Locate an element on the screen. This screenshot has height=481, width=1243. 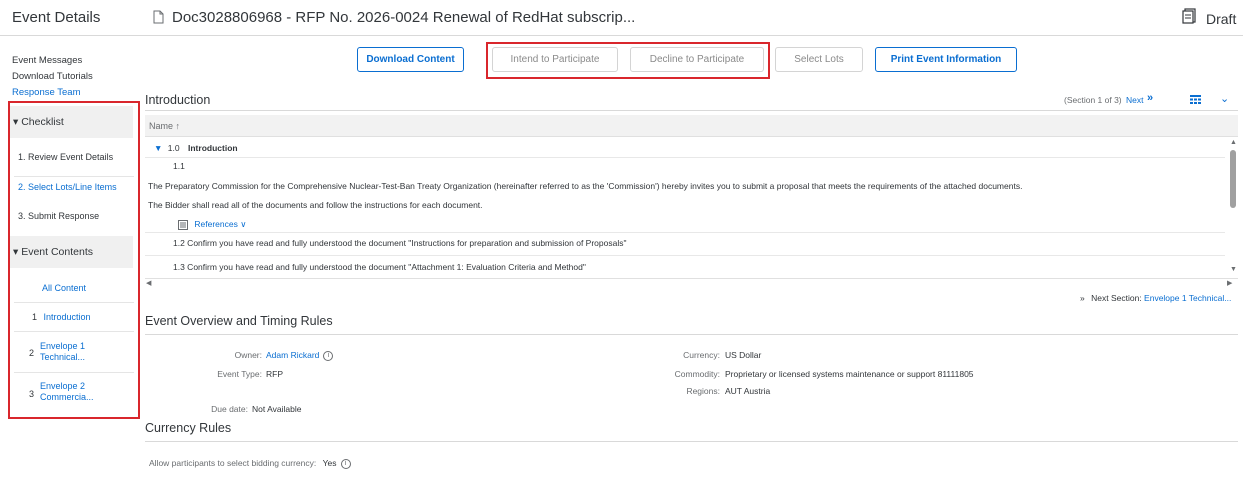
overview-title: Event Overview and Timing Rules is located at coordinates (239, 321).